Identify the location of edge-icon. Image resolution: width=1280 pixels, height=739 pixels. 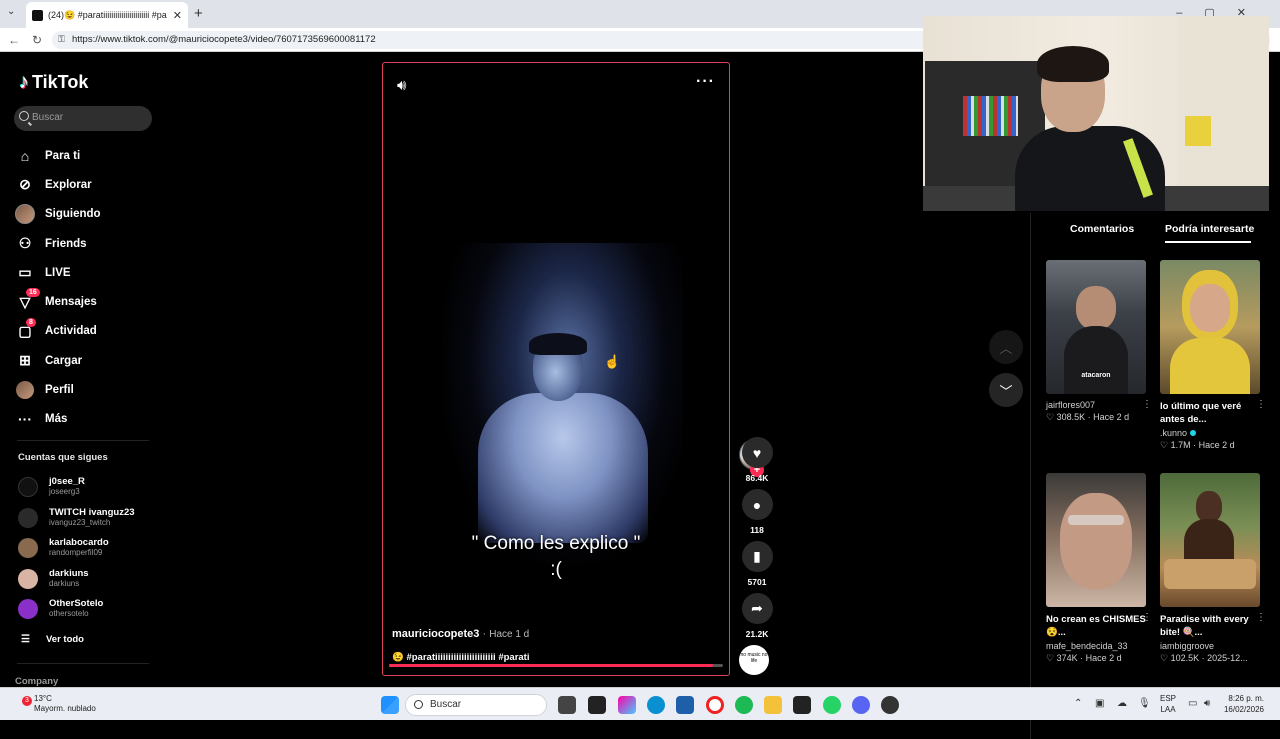
(656, 705).